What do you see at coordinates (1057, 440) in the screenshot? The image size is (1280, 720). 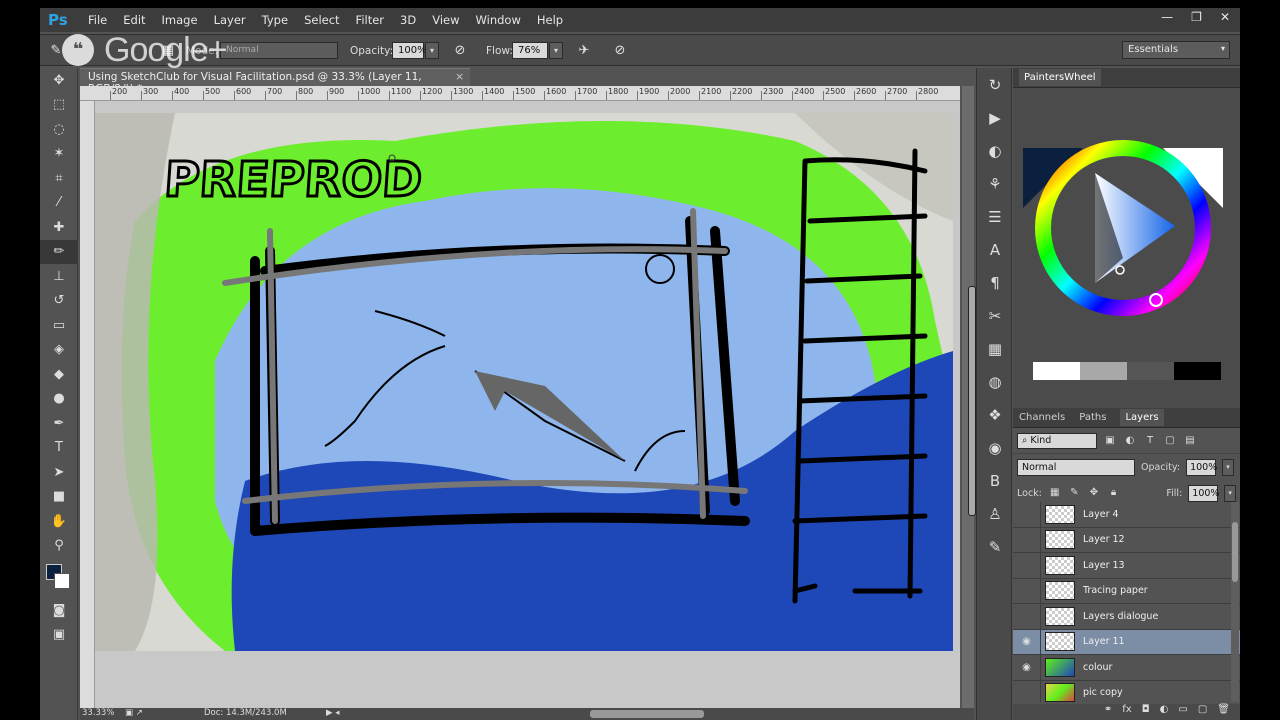 I see `layer-filter-select: ⌕ Kind` at bounding box center [1057, 440].